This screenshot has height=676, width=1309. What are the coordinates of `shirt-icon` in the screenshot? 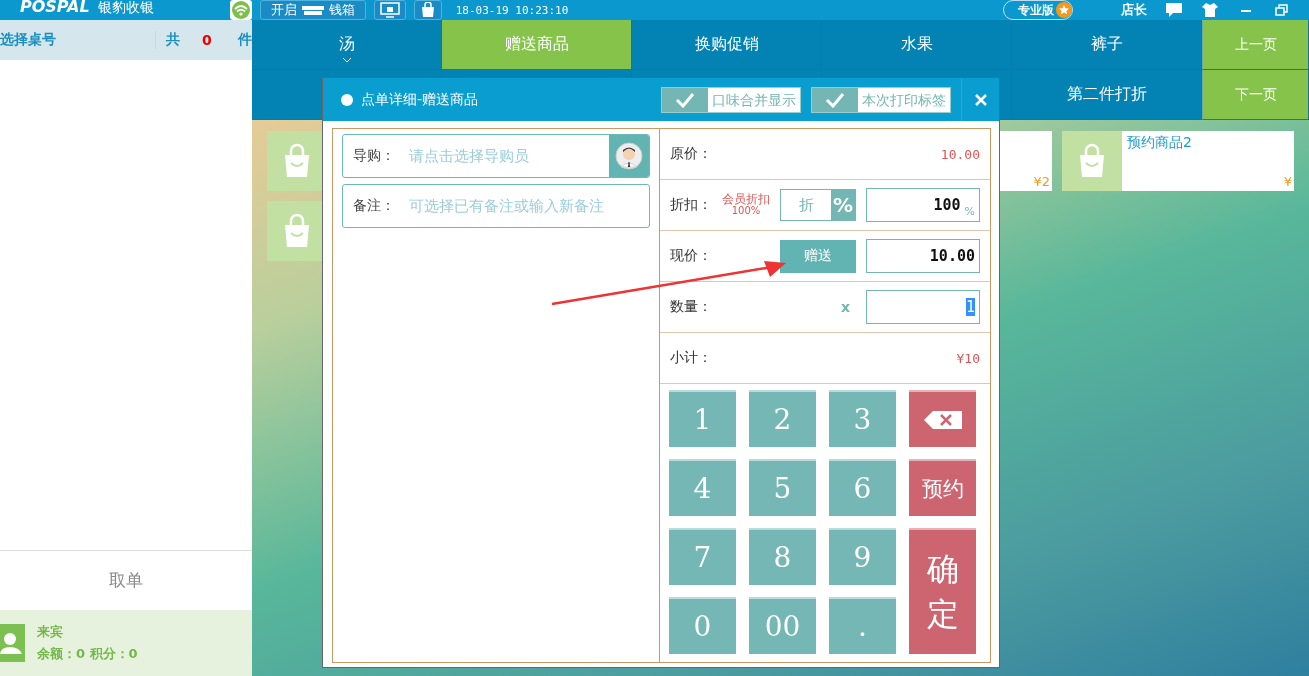 It's located at (1210, 10).